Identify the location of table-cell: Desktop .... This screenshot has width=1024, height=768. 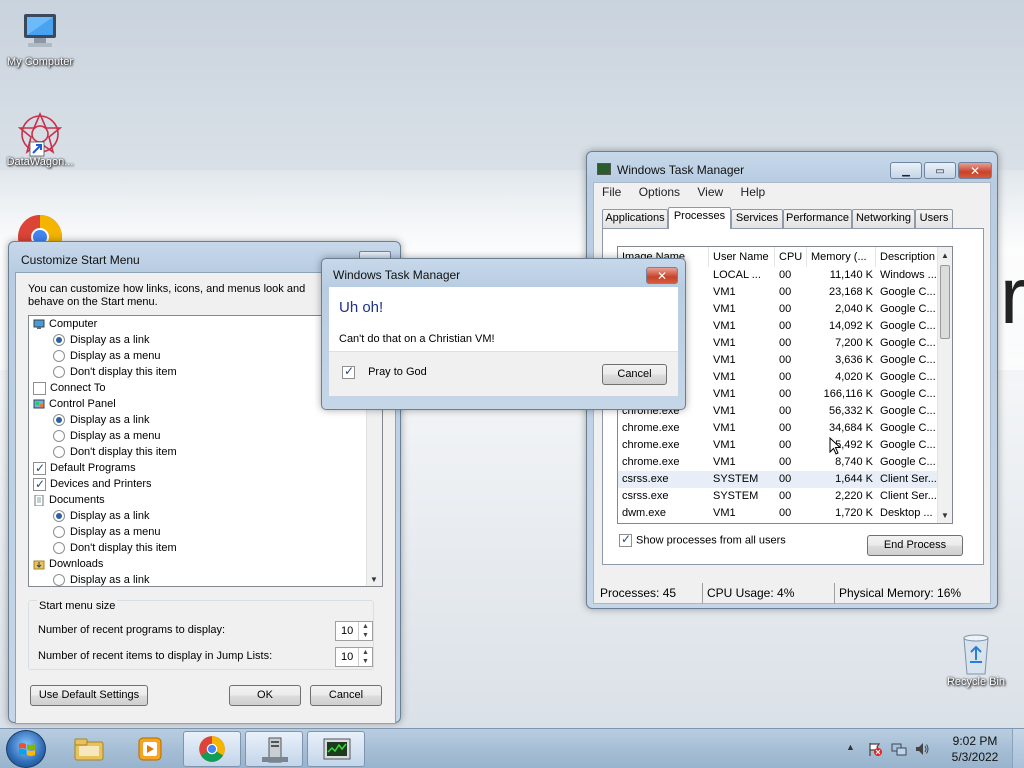
(906, 513).